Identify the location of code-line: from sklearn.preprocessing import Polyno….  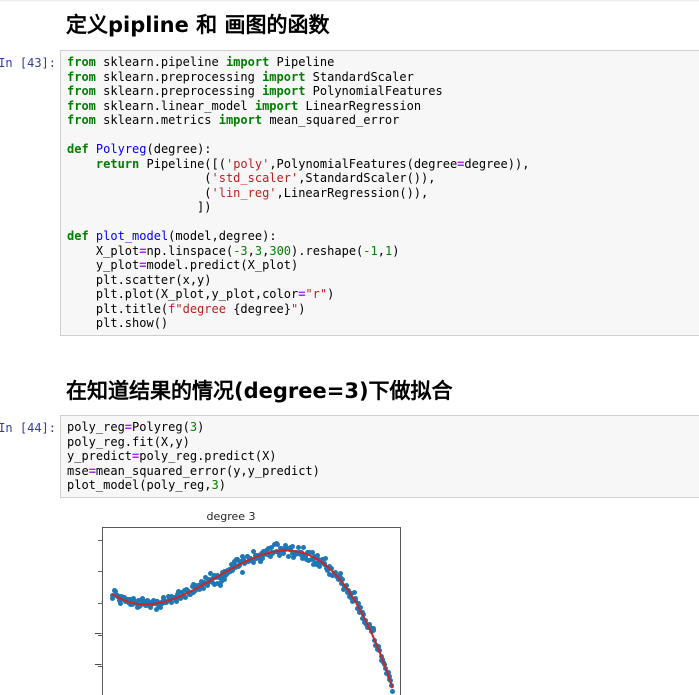
(383, 91).